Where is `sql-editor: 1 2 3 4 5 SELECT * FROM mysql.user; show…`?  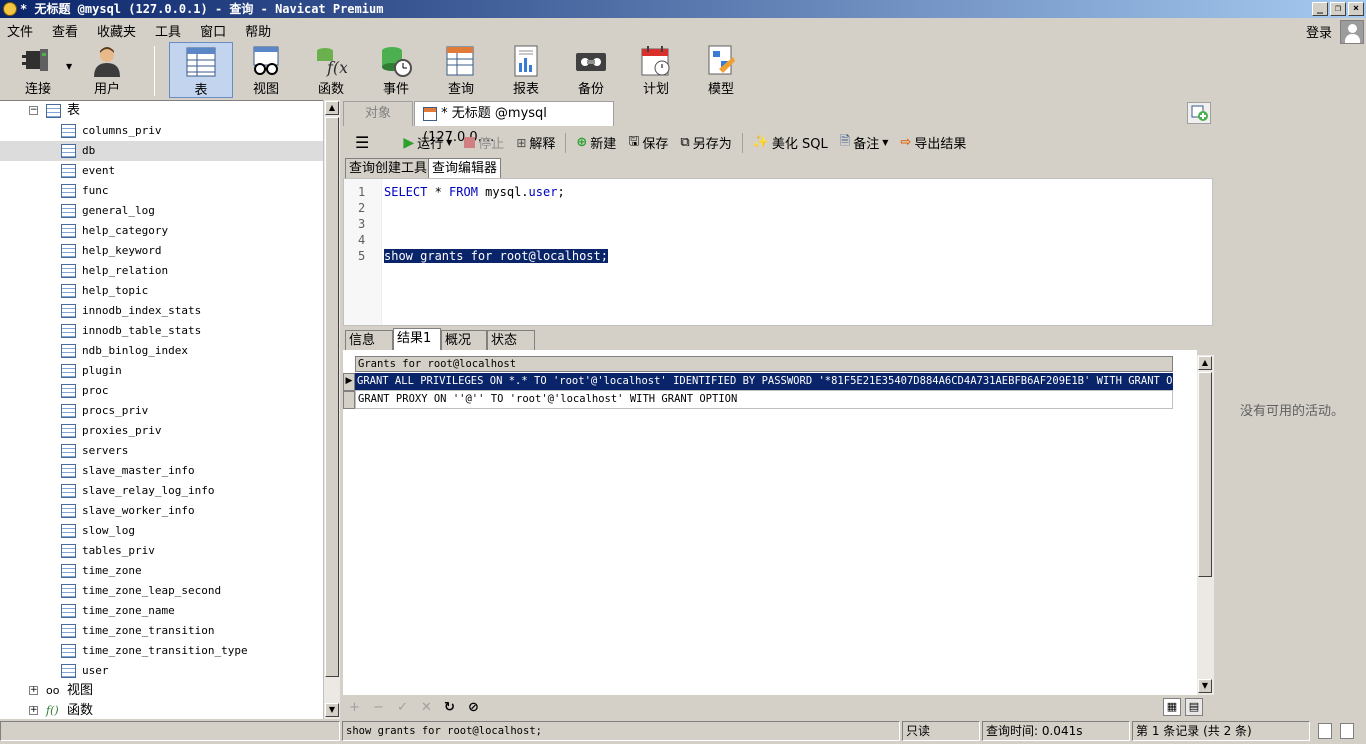
sql-editor: 1 2 3 4 5 SELECT * FROM mysql.user; show… is located at coordinates (778, 252).